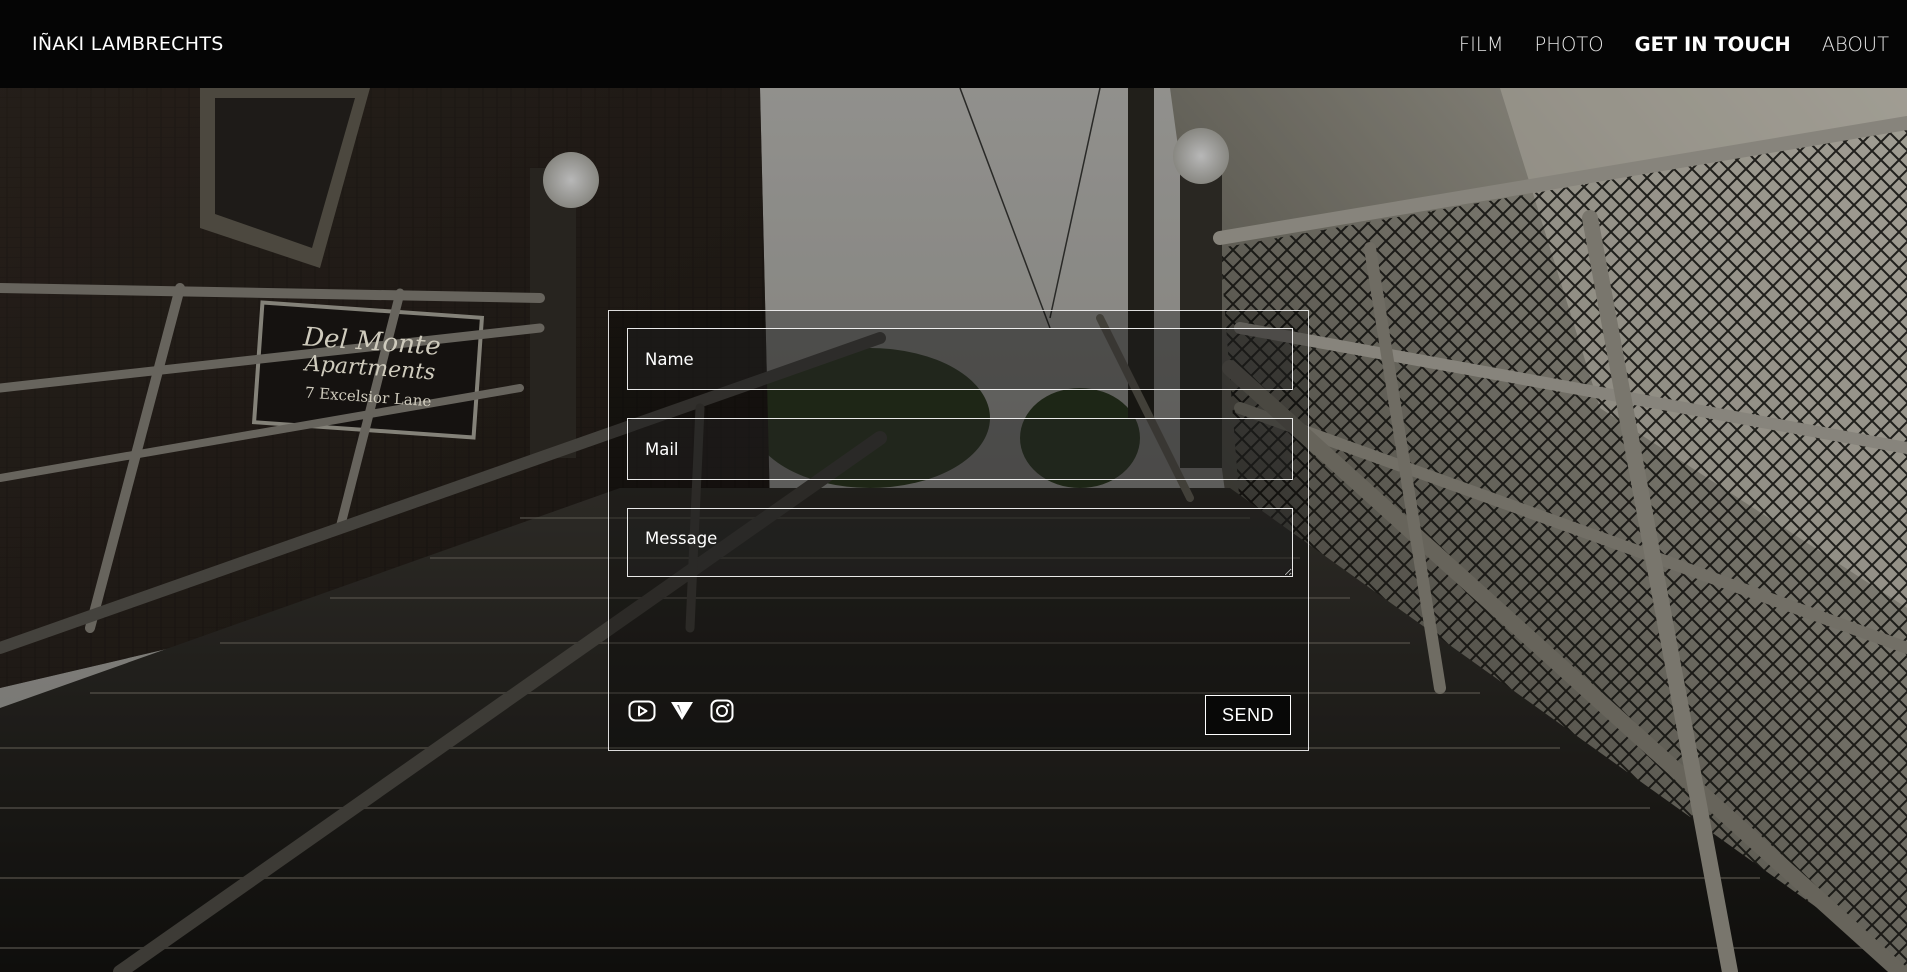  I want to click on youtube-icon, so click(642, 711).